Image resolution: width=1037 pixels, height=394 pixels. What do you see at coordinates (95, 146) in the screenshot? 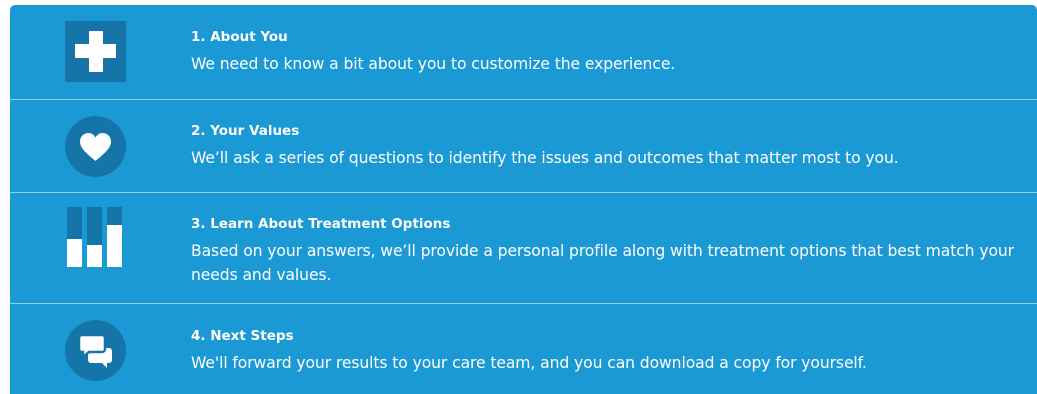
I see `heart-icon` at bounding box center [95, 146].